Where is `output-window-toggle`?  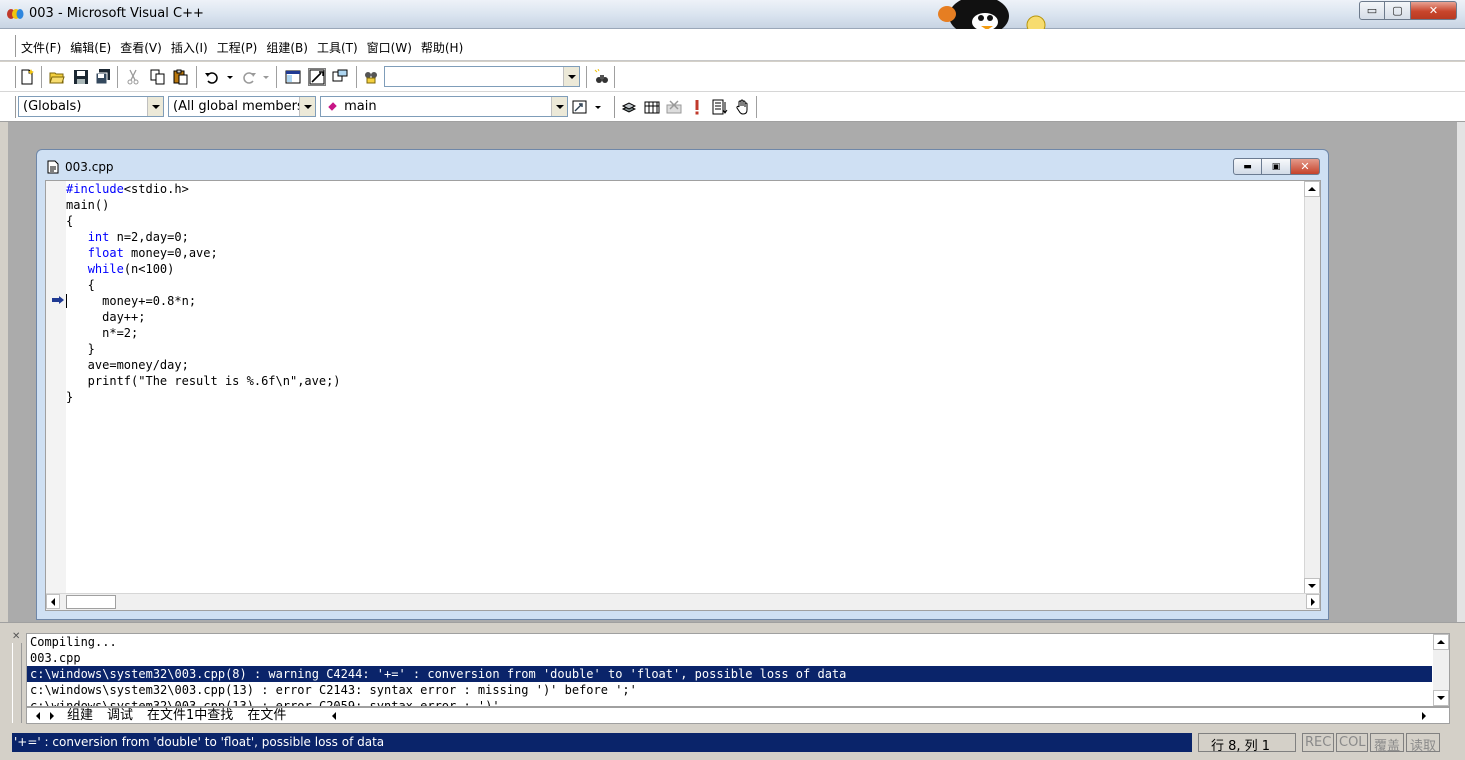 output-window-toggle is located at coordinates (317, 77).